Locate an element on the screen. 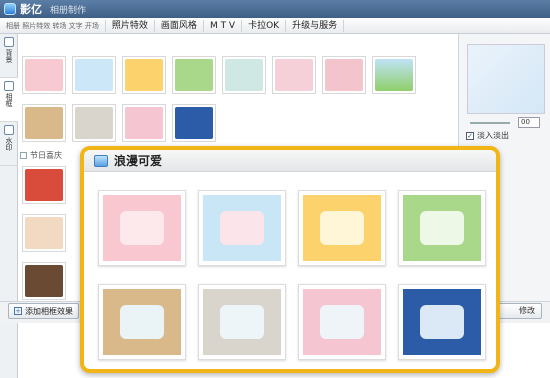  app-subtitle: 相册制作 is located at coordinates (68, 10).